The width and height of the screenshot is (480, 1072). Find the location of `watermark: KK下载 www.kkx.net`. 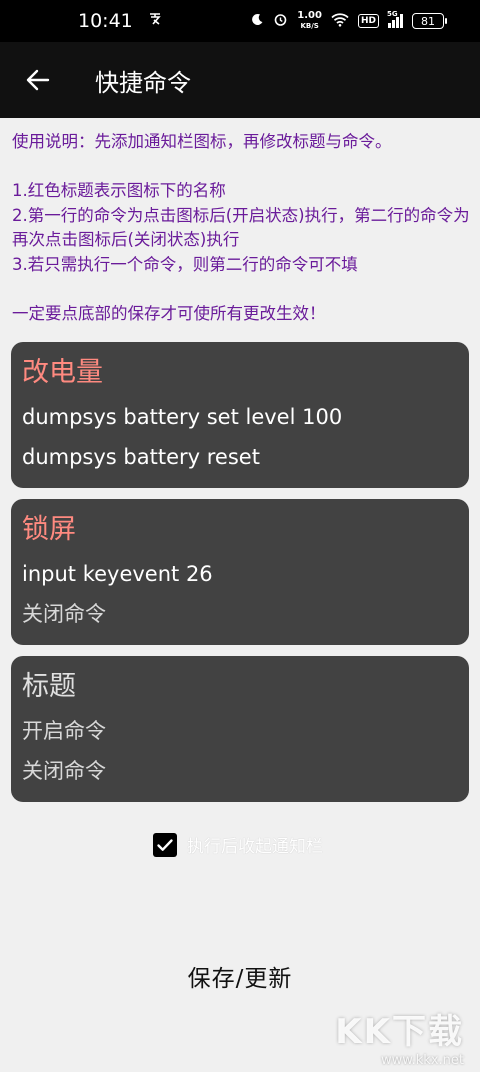

watermark: KK下载 www.kkx.net is located at coordinates (399, 1036).